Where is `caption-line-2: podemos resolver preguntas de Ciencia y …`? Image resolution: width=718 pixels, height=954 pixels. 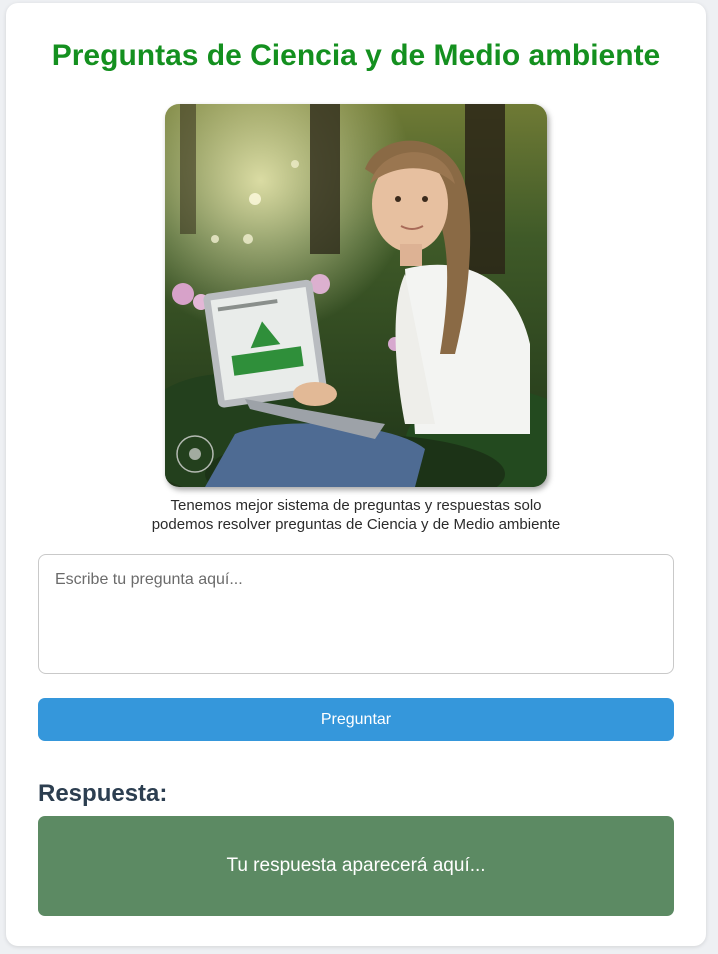 caption-line-2: podemos resolver preguntas de Ciencia y … is located at coordinates (356, 524).